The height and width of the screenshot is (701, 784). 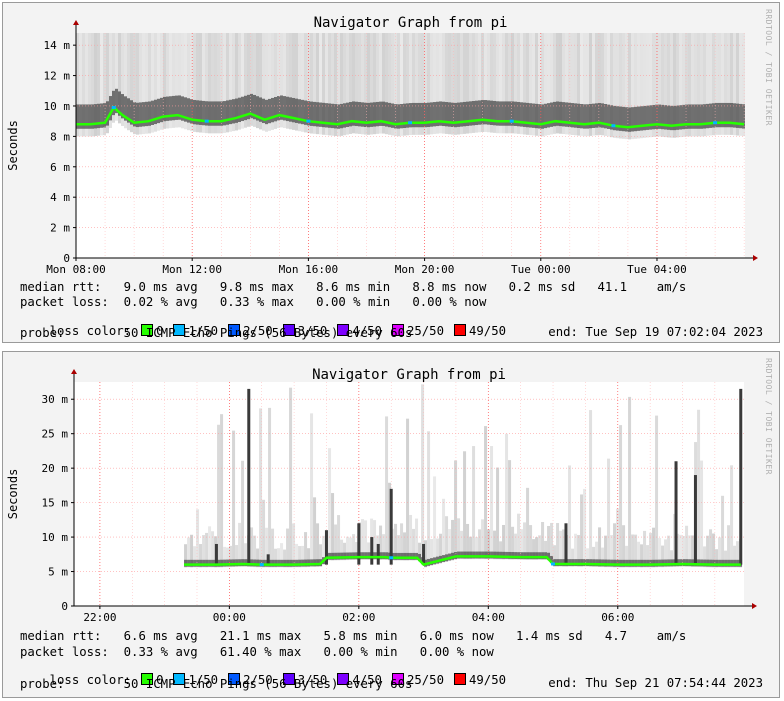 What do you see at coordinates (55, 399) in the screenshot?
I see `y-tick-label: 30 m` at bounding box center [55, 399].